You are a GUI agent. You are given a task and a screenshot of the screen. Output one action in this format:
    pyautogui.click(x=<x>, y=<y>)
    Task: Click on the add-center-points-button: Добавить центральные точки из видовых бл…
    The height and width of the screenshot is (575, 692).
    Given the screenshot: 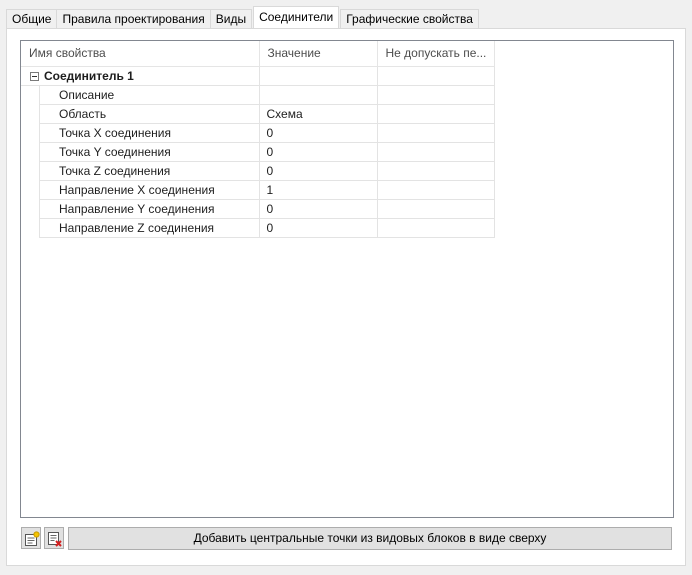 What is the action you would take?
    pyautogui.click(x=370, y=538)
    